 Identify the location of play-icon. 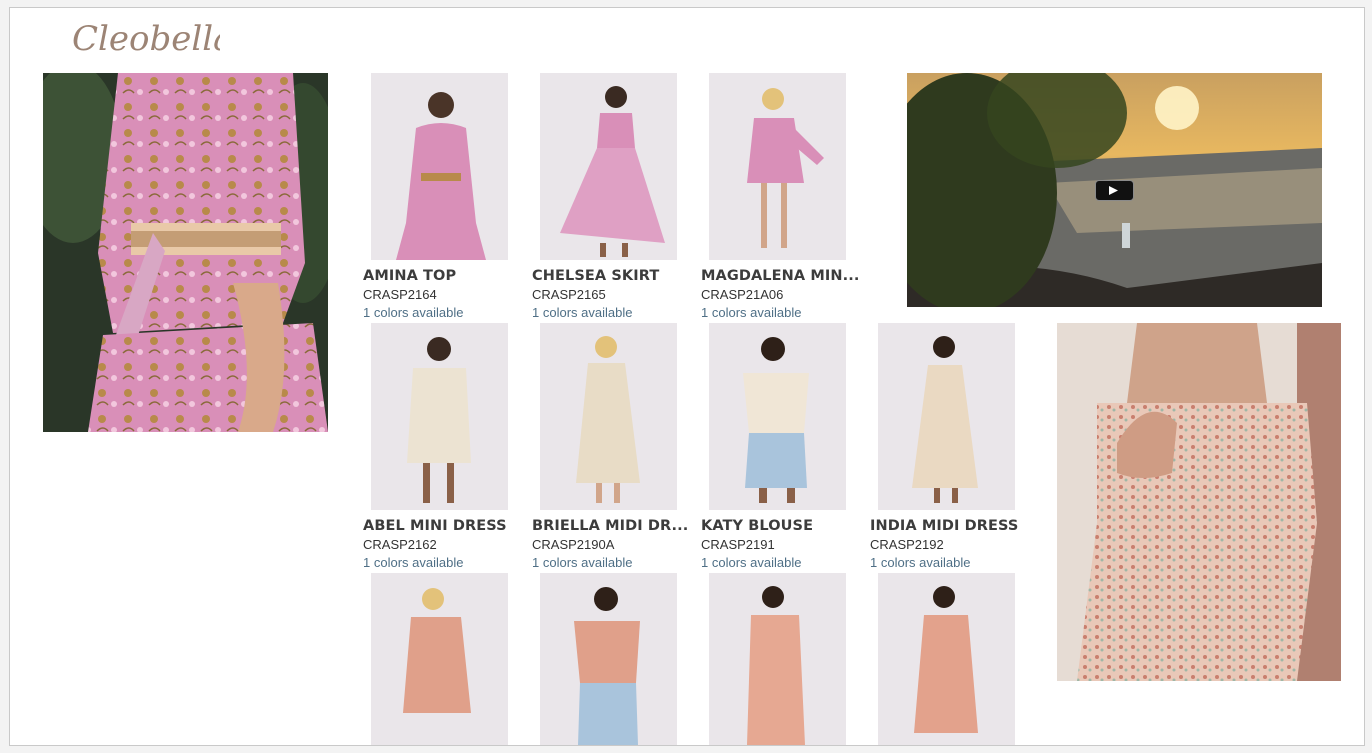
(1113, 190).